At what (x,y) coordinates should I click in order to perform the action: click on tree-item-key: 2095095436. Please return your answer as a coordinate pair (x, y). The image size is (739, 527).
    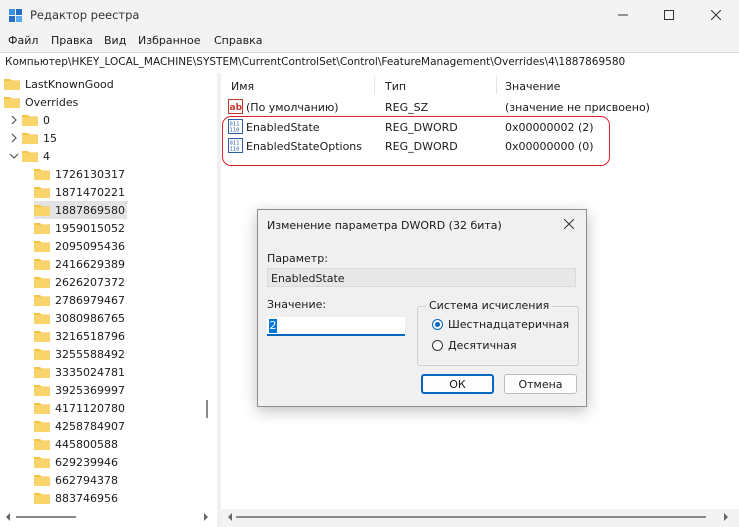
    Looking at the image, I should click on (80, 246).